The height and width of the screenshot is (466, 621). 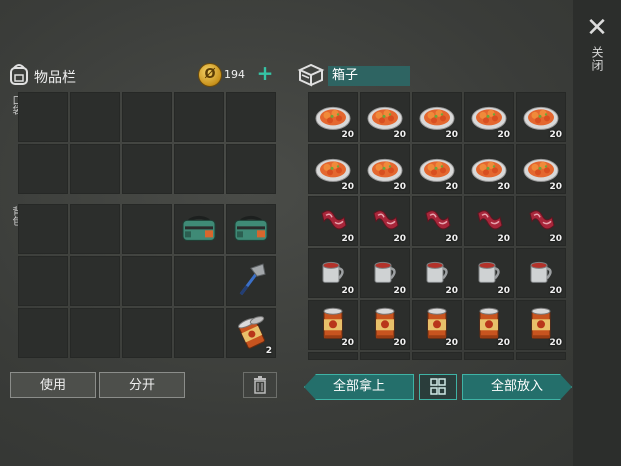 I want to click on backpack-grid: 2, so click(x=147, y=281).